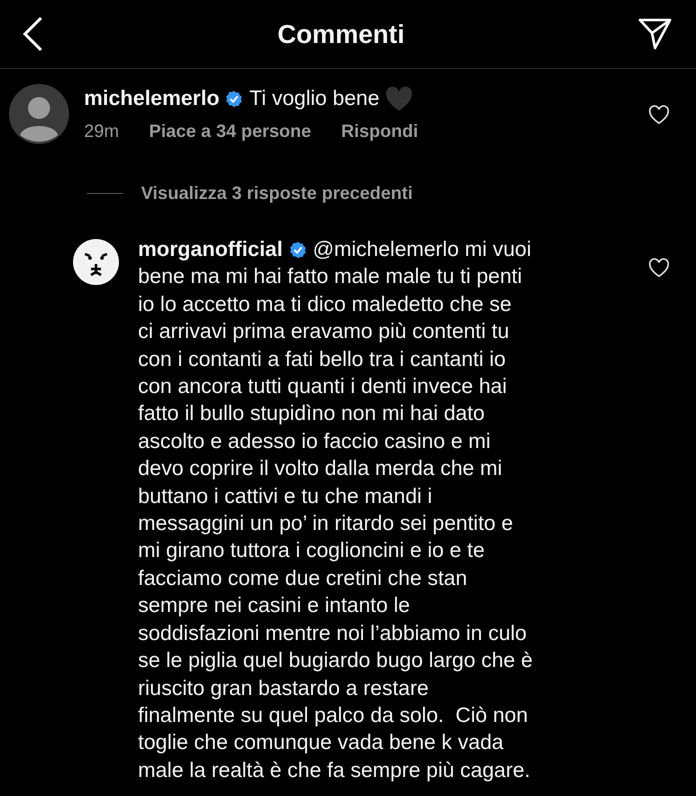 The height and width of the screenshot is (796, 696). I want to click on comment-text: Ti voglio bene, so click(314, 99).